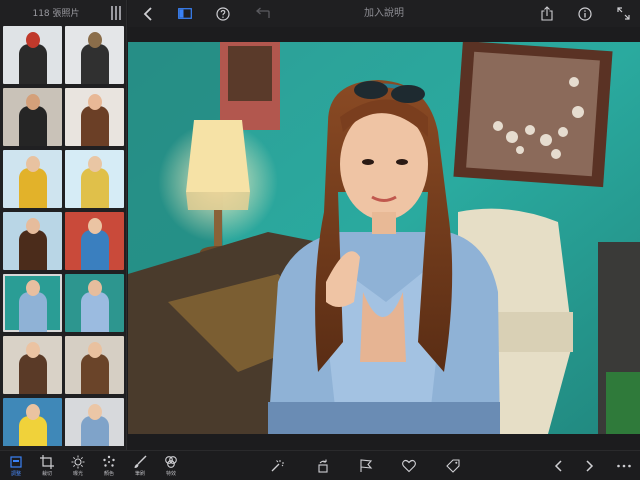  What do you see at coordinates (170, 474) in the screenshot?
I see `tool-label: 特效` at bounding box center [170, 474].